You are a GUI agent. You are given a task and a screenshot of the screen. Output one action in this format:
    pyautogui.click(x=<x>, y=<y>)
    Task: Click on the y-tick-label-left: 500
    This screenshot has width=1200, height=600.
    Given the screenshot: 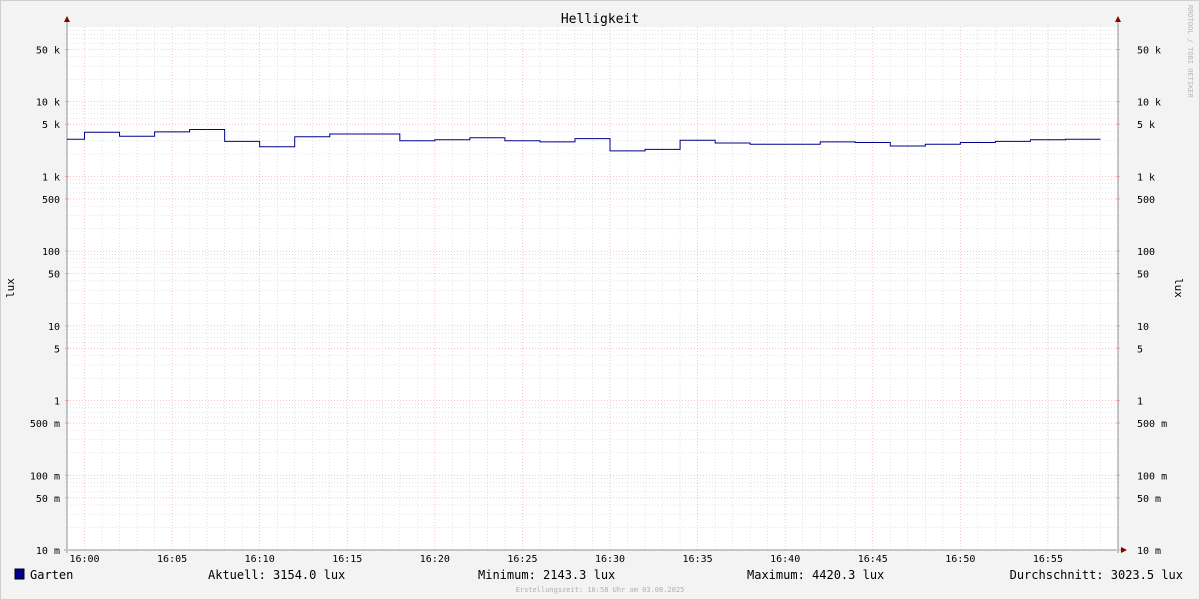 What is the action you would take?
    pyautogui.click(x=51, y=200)
    